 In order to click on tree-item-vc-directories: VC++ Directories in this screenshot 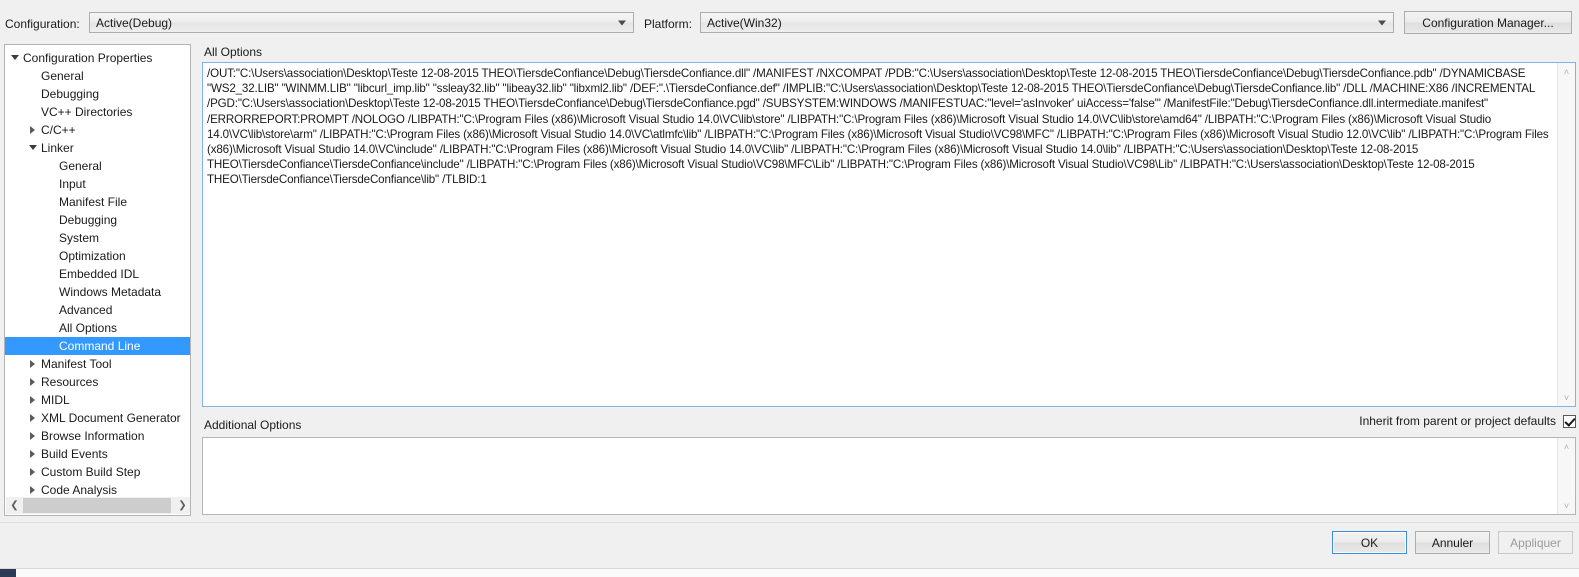, I will do `click(97, 112)`.